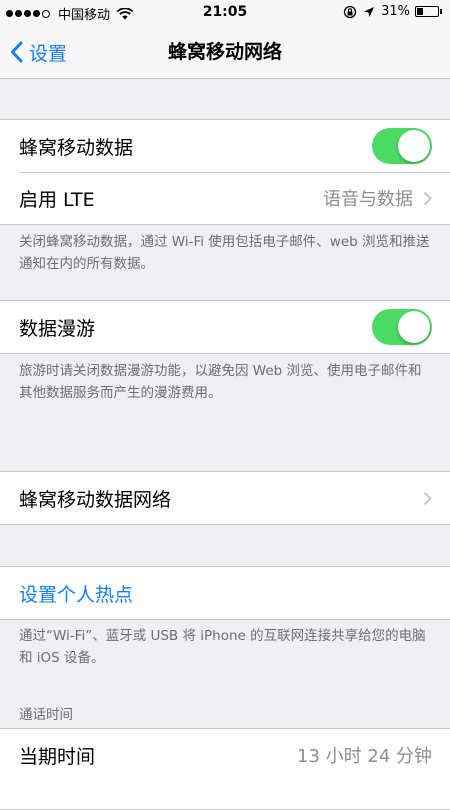 Image resolution: width=450 pixels, height=810 pixels. I want to click on navigation-bar: 设置 蜂窝移动网络, so click(225, 52).